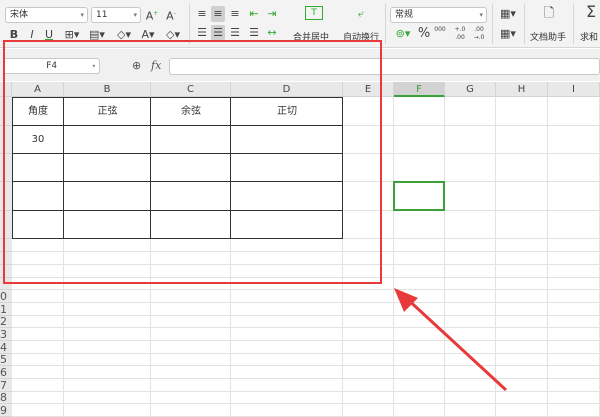 Image resolution: width=600 pixels, height=417 pixels. I want to click on align-center-icon: ☰, so click(218, 33).